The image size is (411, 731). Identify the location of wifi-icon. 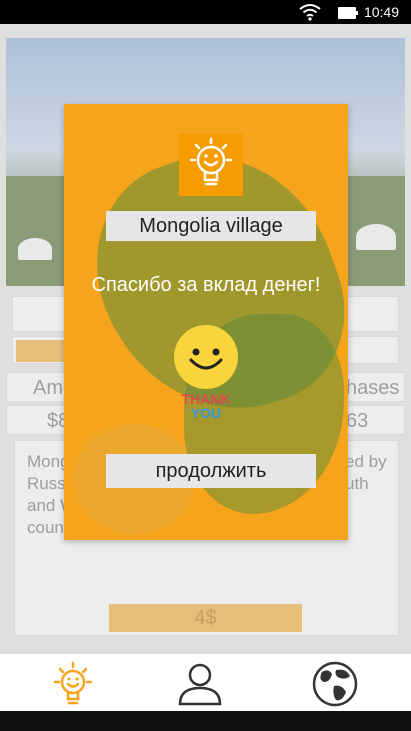
(310, 14).